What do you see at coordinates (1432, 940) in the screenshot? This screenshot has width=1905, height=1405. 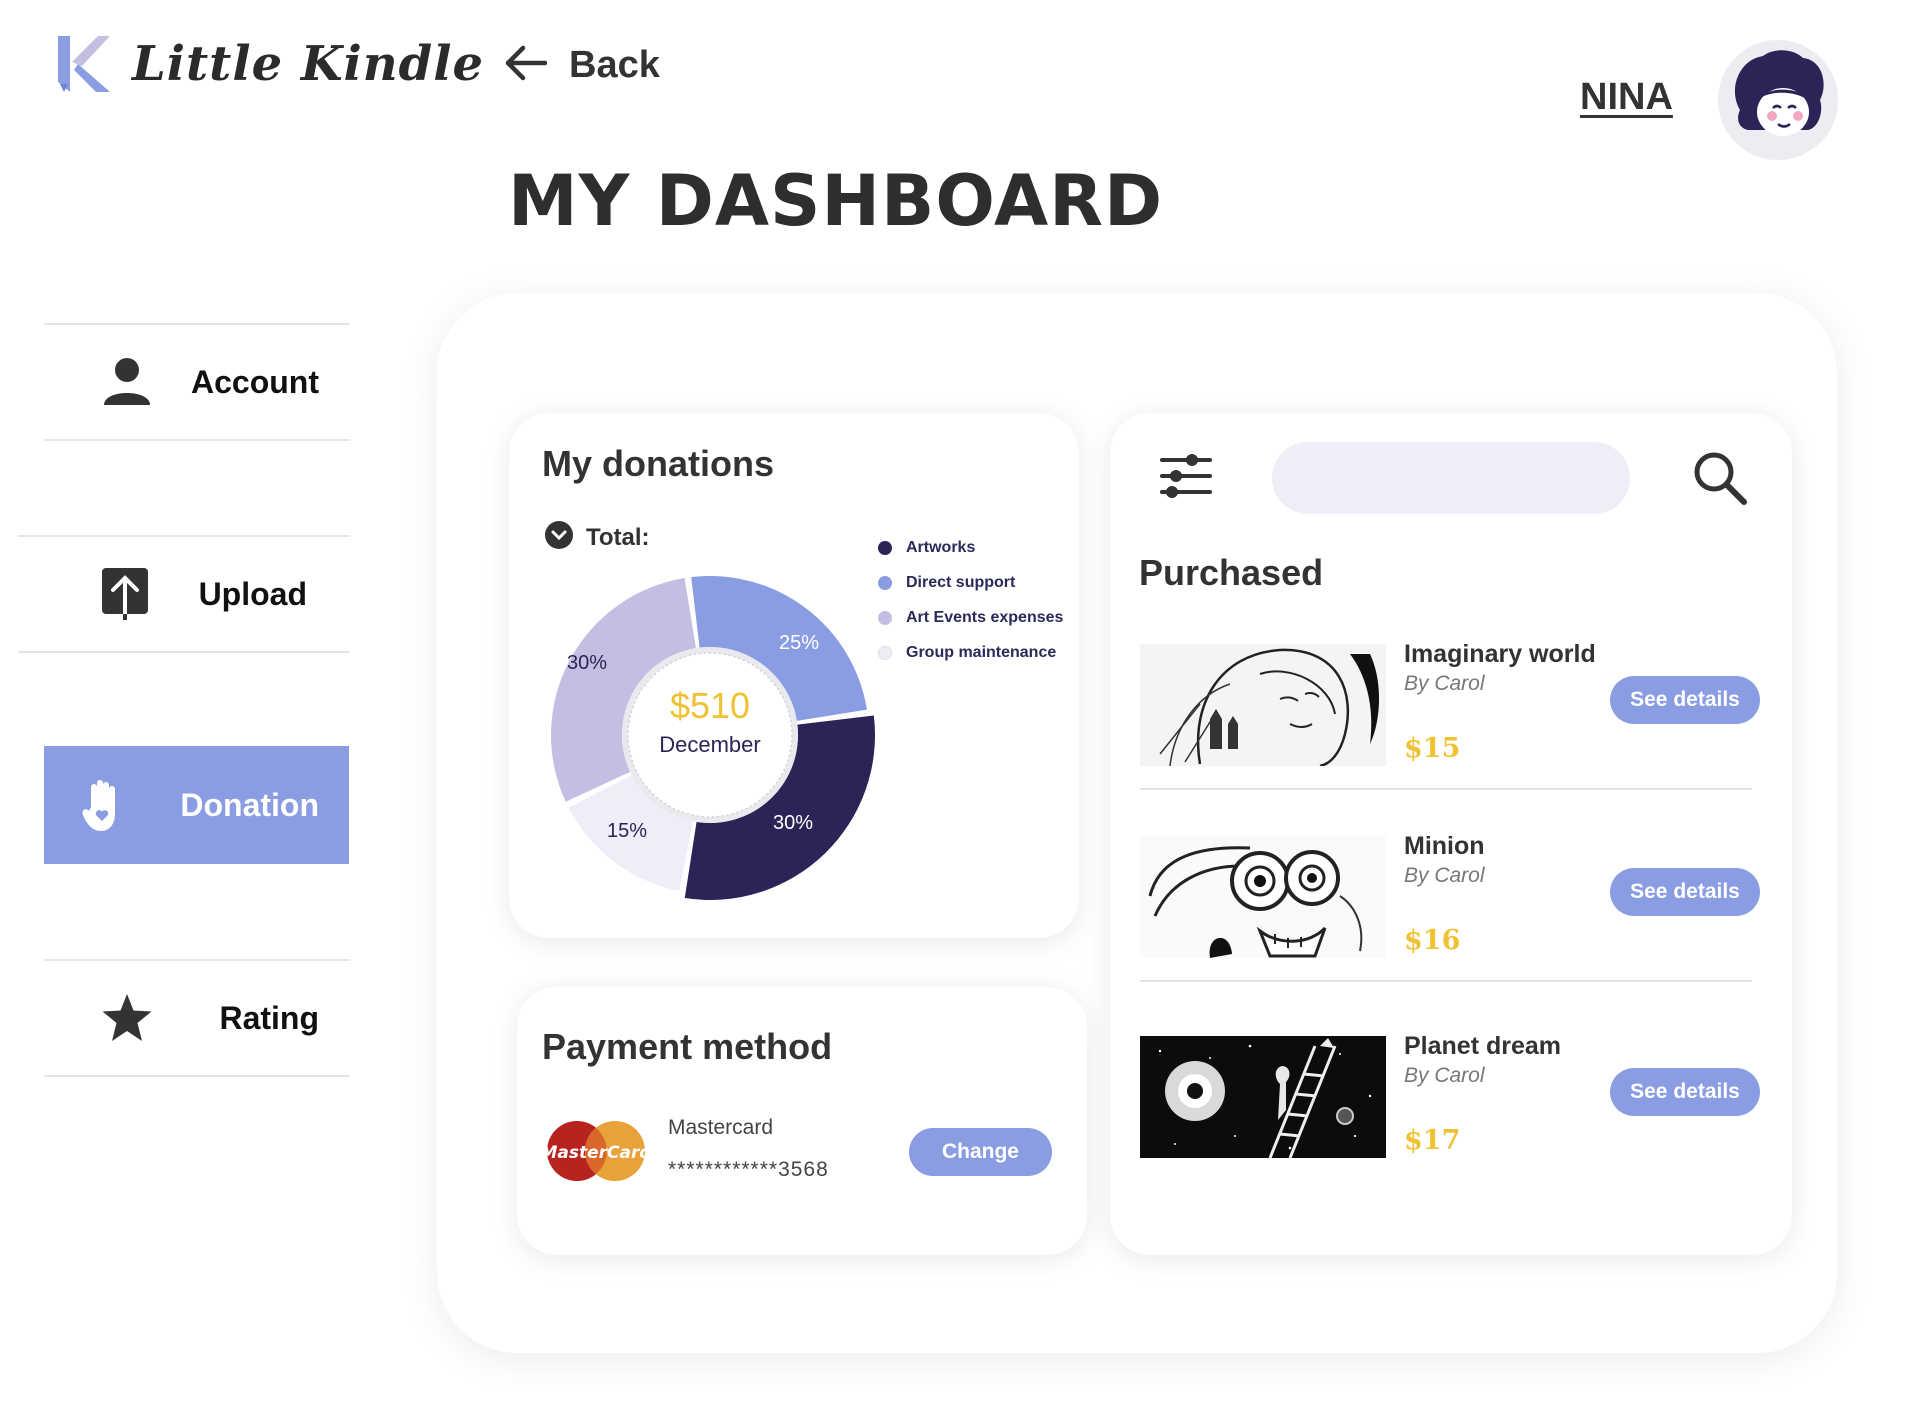 I see `item-price: $16` at bounding box center [1432, 940].